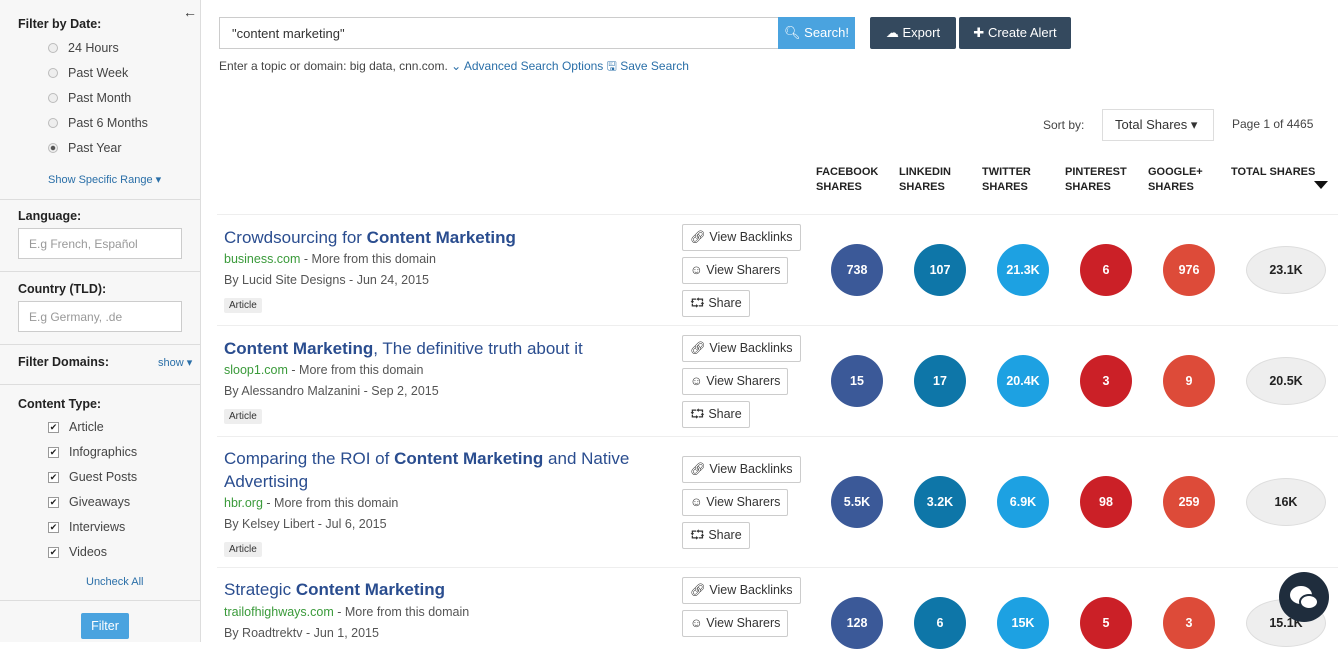 This screenshot has width=1338, height=649. Describe the element at coordinates (439, 589) in the screenshot. I see `result-title: Strategic Content Marketing` at that location.